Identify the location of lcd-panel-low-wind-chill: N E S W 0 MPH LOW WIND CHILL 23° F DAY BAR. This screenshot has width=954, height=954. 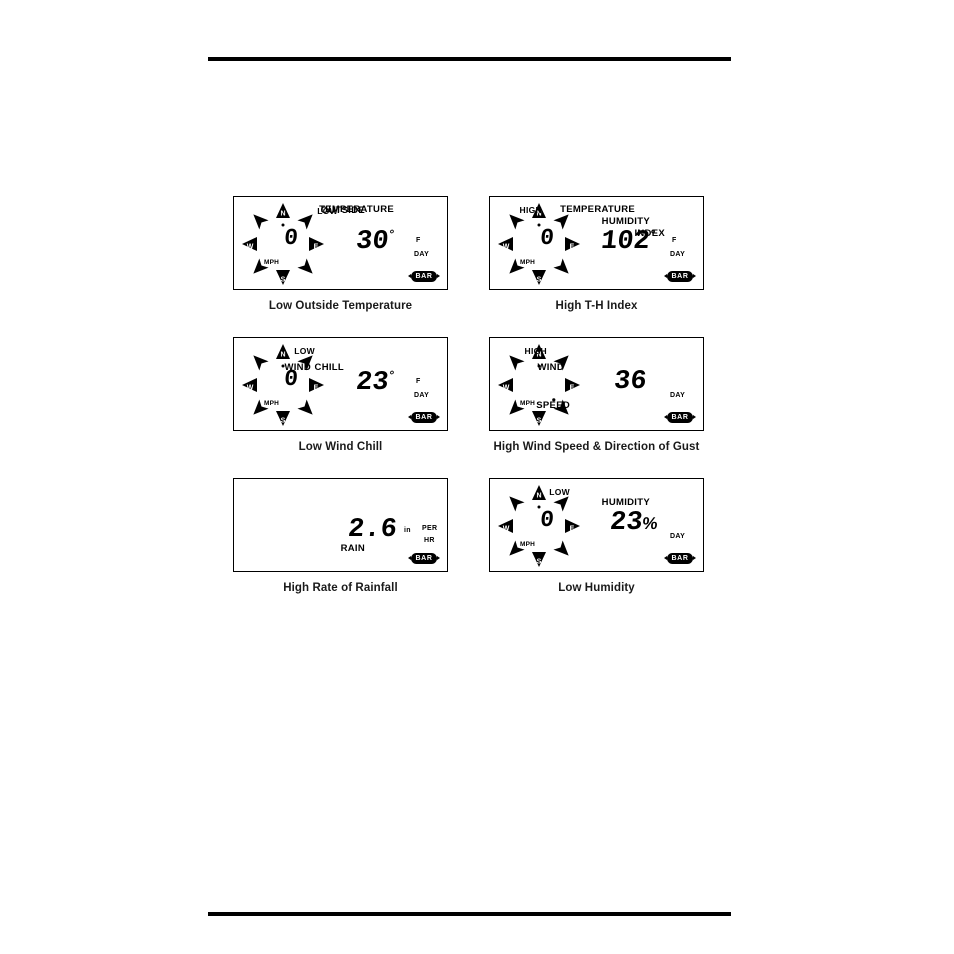
(340, 384).